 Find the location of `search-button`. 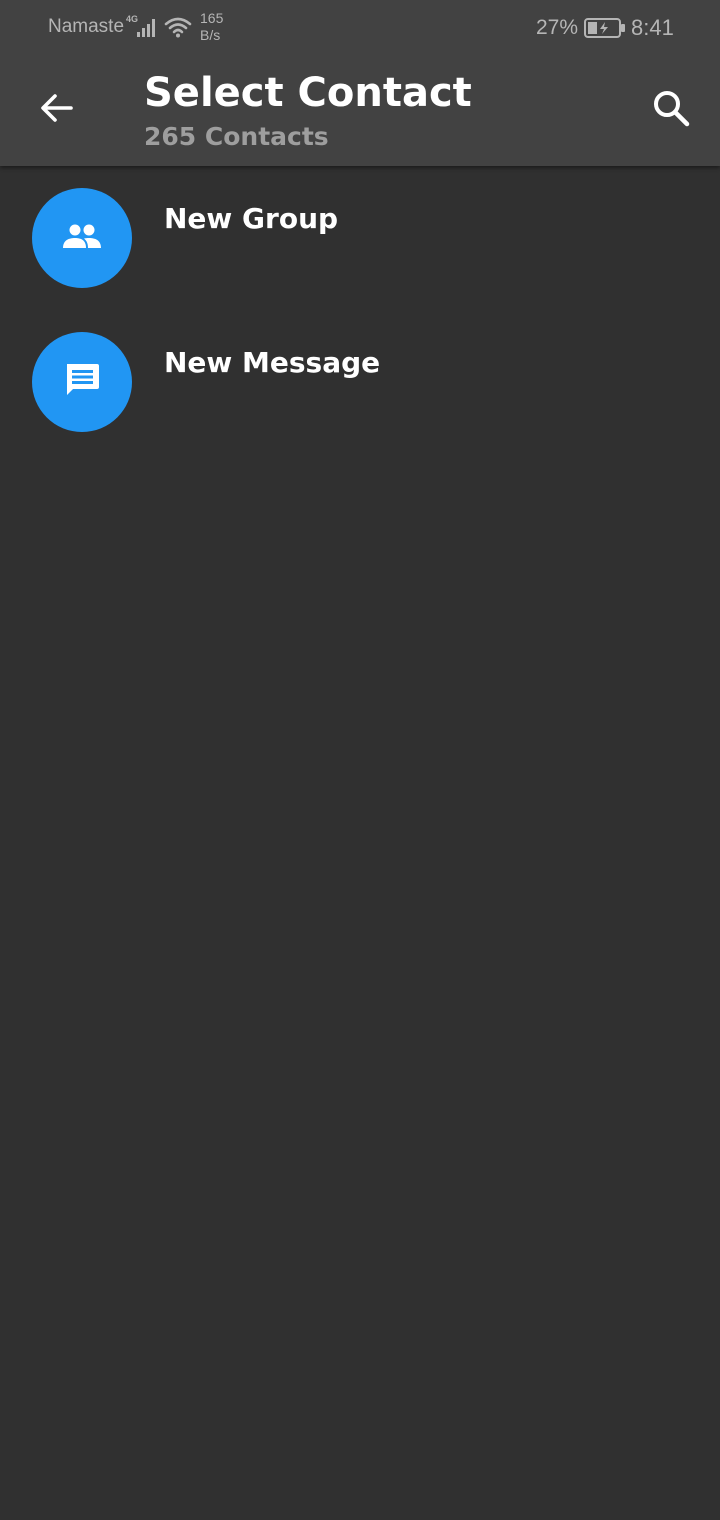

search-button is located at coordinates (671, 110).